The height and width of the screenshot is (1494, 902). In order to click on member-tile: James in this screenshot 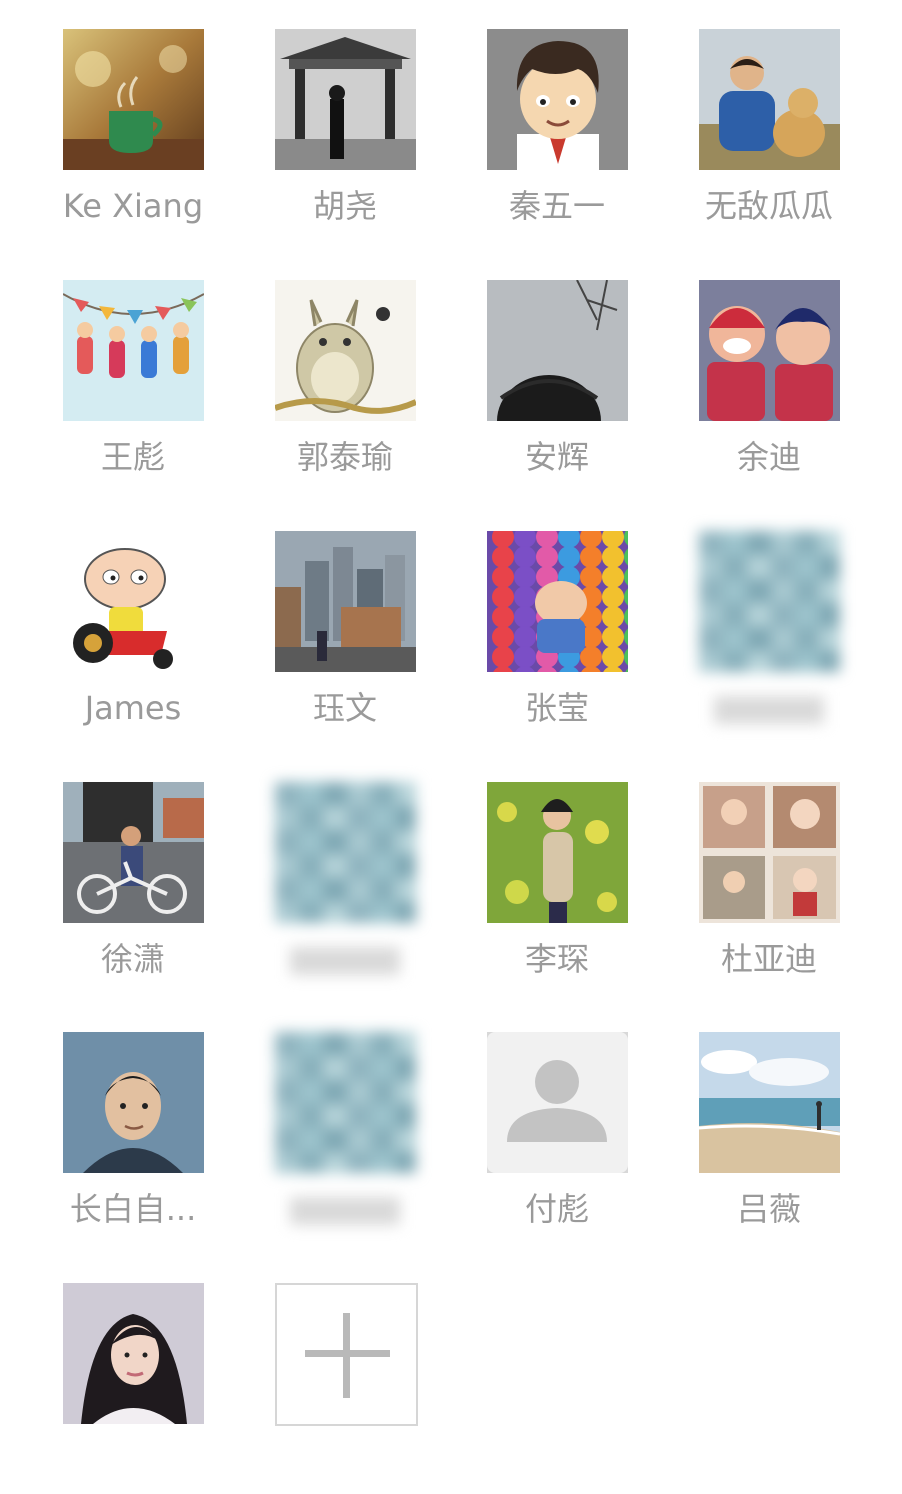, I will do `click(133, 622)`.